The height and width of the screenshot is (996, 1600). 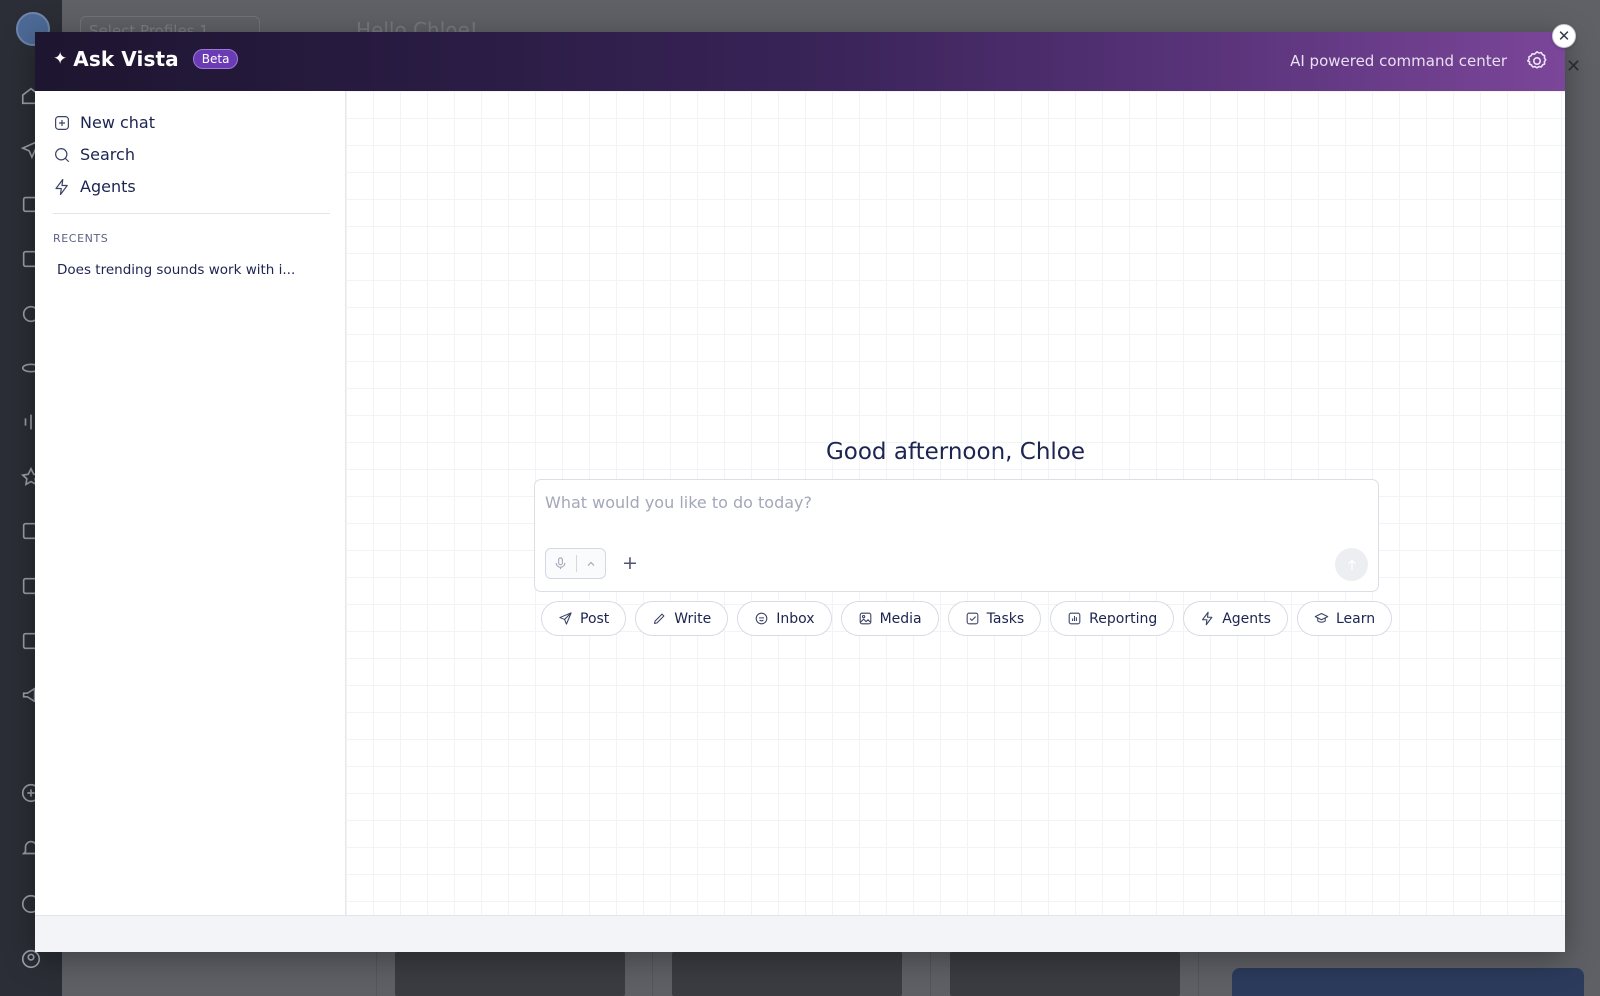 What do you see at coordinates (955, 452) in the screenshot?
I see `greeting: Good afternoon, Chloe` at bounding box center [955, 452].